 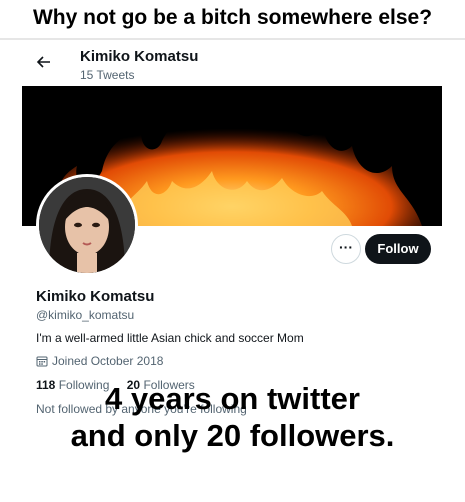 What do you see at coordinates (42, 361) in the screenshot?
I see `calendar-icon` at bounding box center [42, 361].